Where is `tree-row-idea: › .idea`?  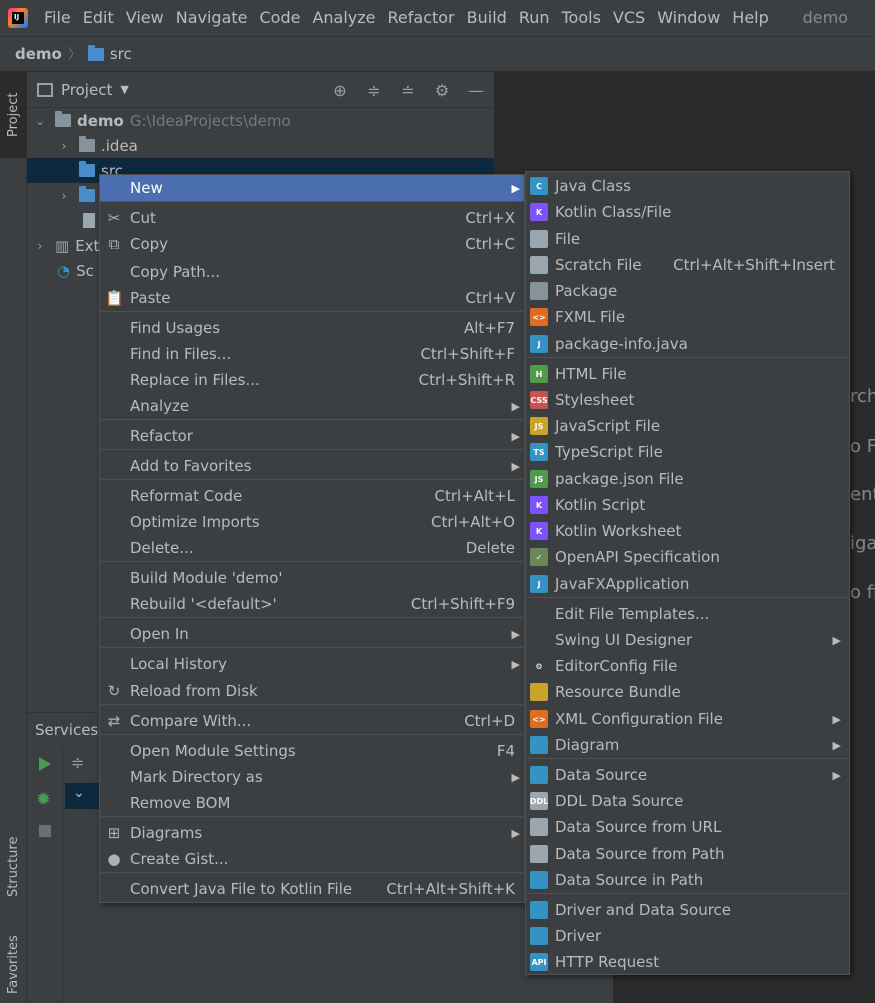
tree-row-idea: › .idea is located at coordinates (260, 145).